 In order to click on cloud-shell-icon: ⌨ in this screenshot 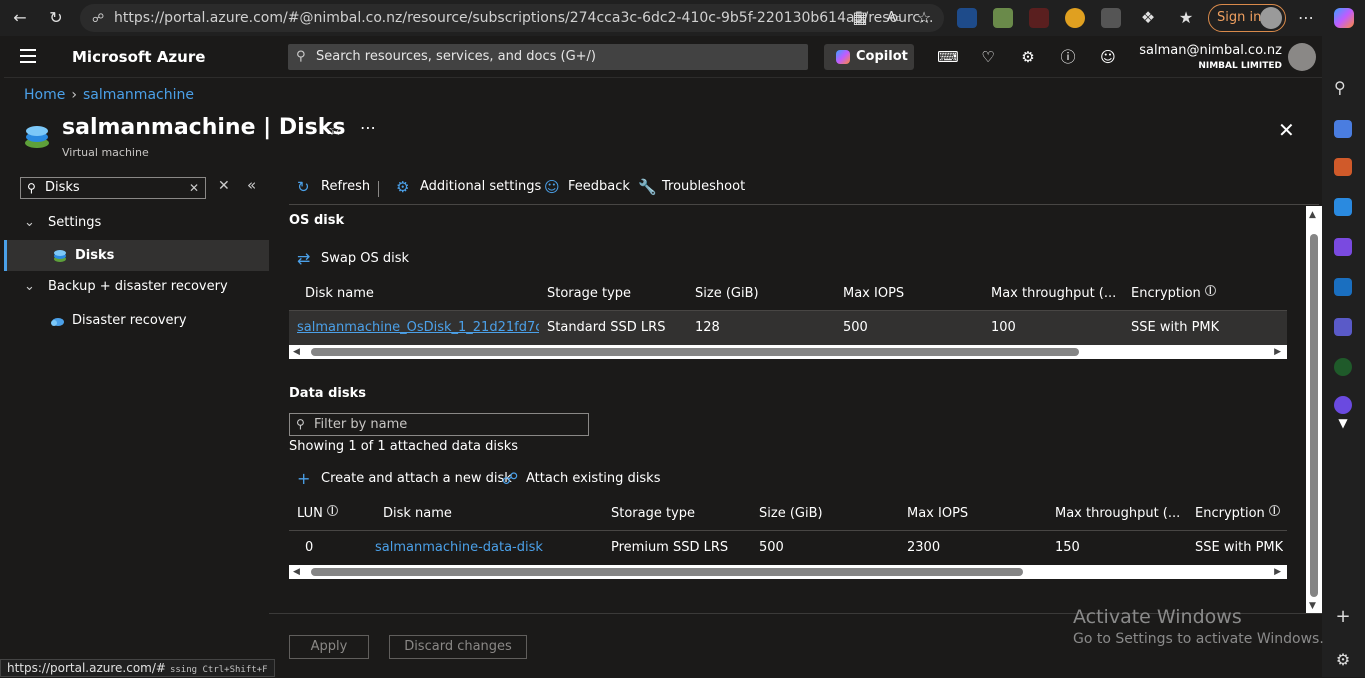, I will do `click(948, 57)`.